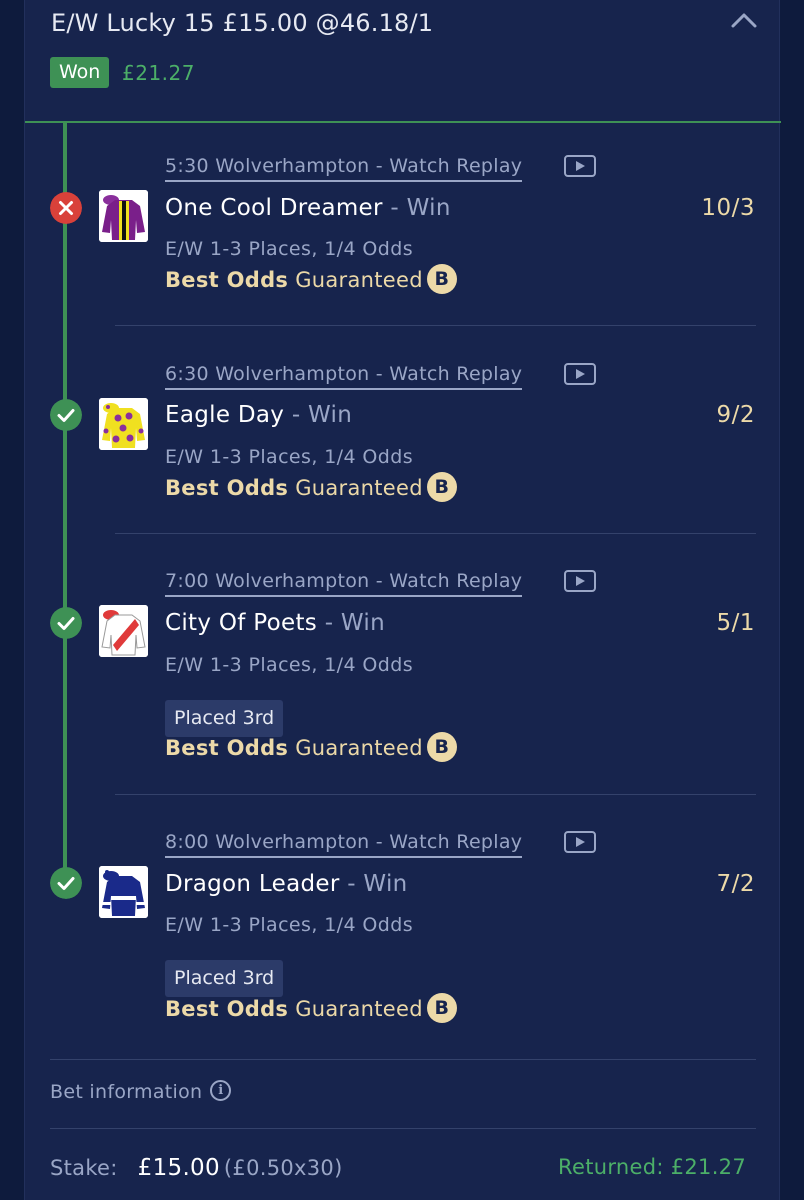  Describe the element at coordinates (225, 415) in the screenshot. I see `horse-name: Eagle Day` at that location.